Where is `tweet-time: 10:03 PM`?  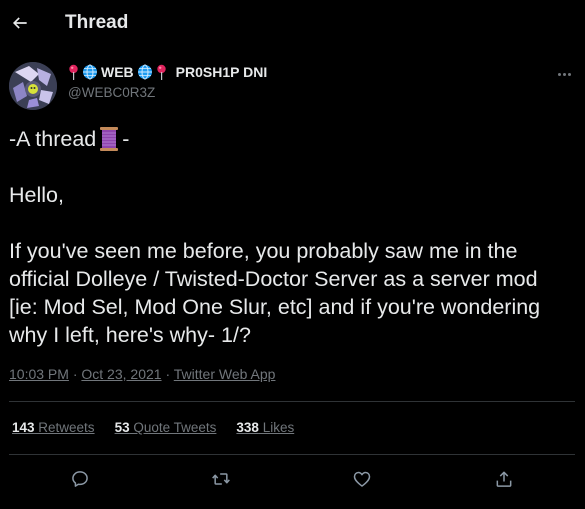
tweet-time: 10:03 PM is located at coordinates (39, 374).